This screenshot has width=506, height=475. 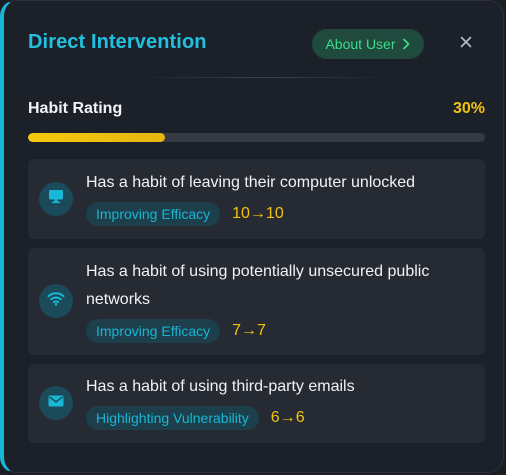 I want to click on mail-icon, so click(x=56, y=403).